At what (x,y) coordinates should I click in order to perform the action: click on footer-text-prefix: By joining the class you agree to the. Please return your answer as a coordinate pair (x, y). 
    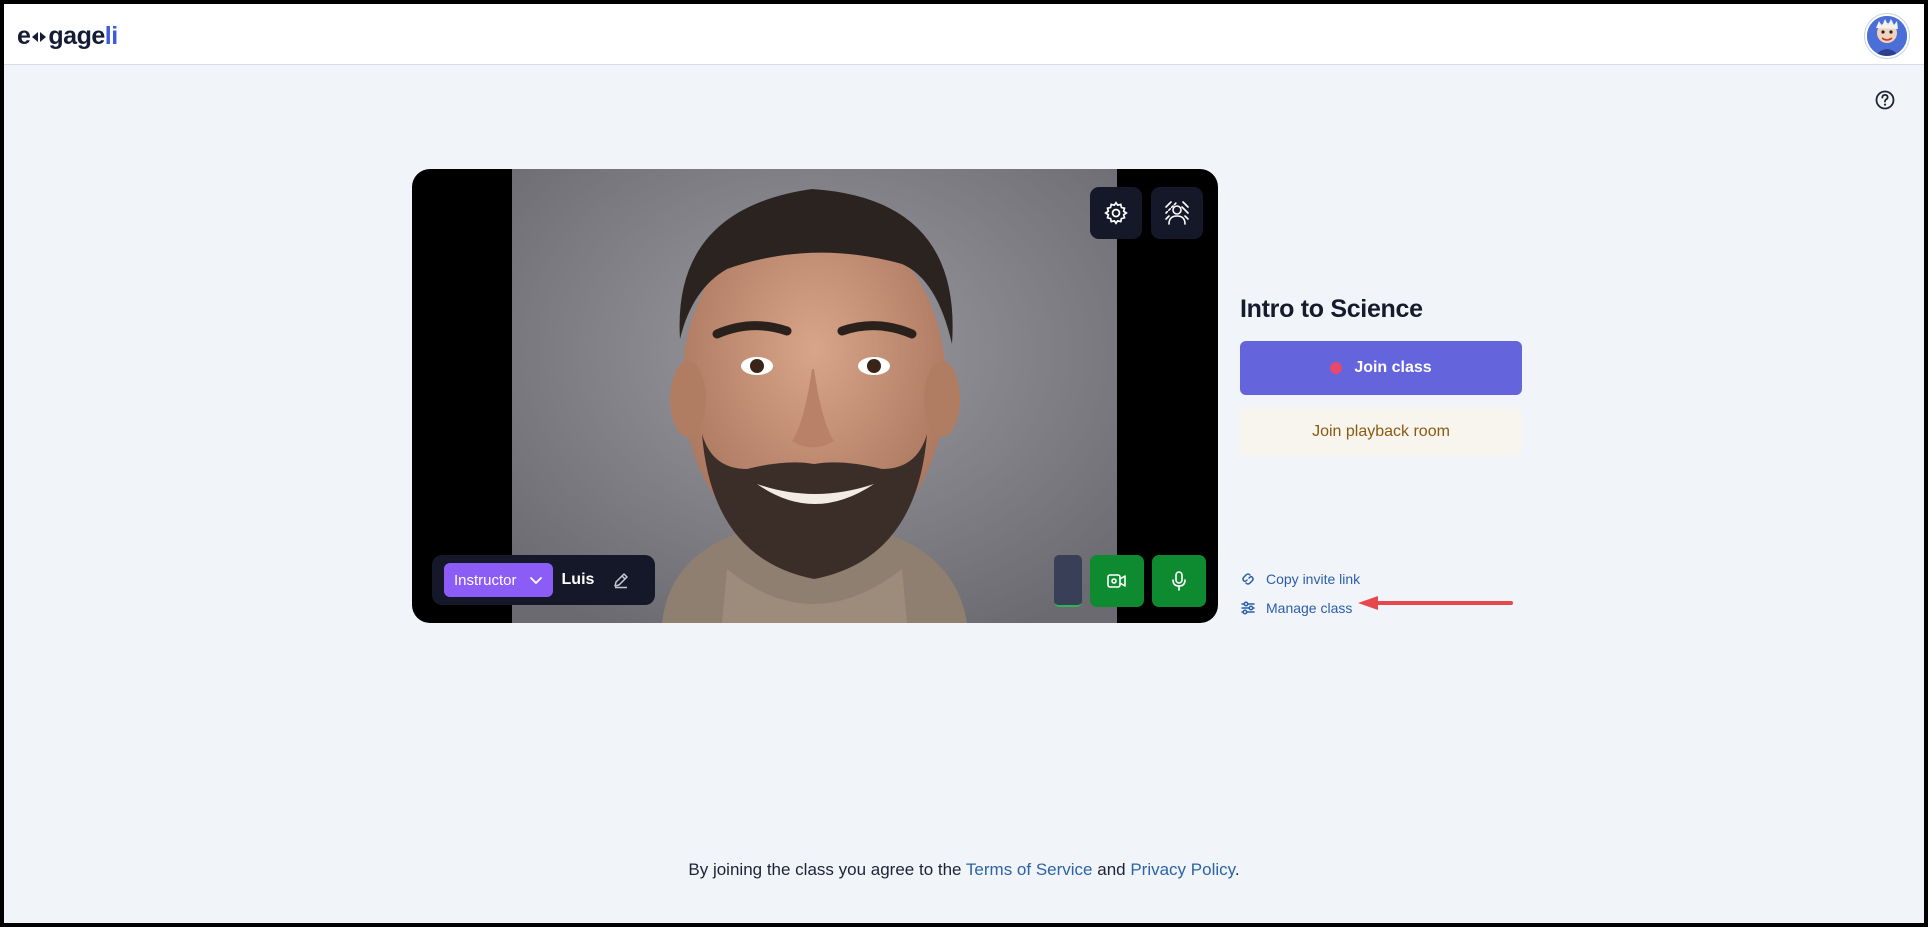
    Looking at the image, I should click on (827, 869).